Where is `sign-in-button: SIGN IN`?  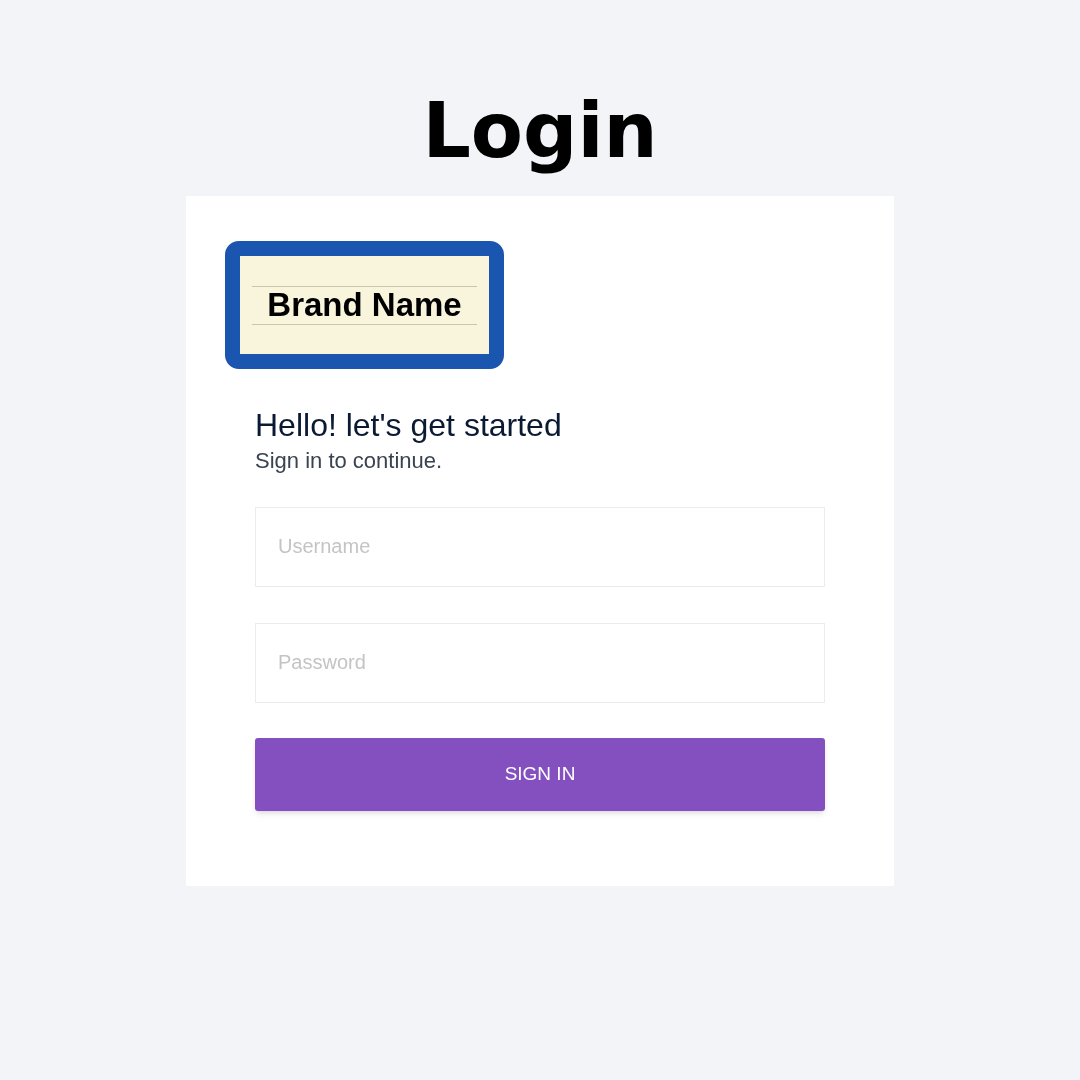 sign-in-button: SIGN IN is located at coordinates (540, 774).